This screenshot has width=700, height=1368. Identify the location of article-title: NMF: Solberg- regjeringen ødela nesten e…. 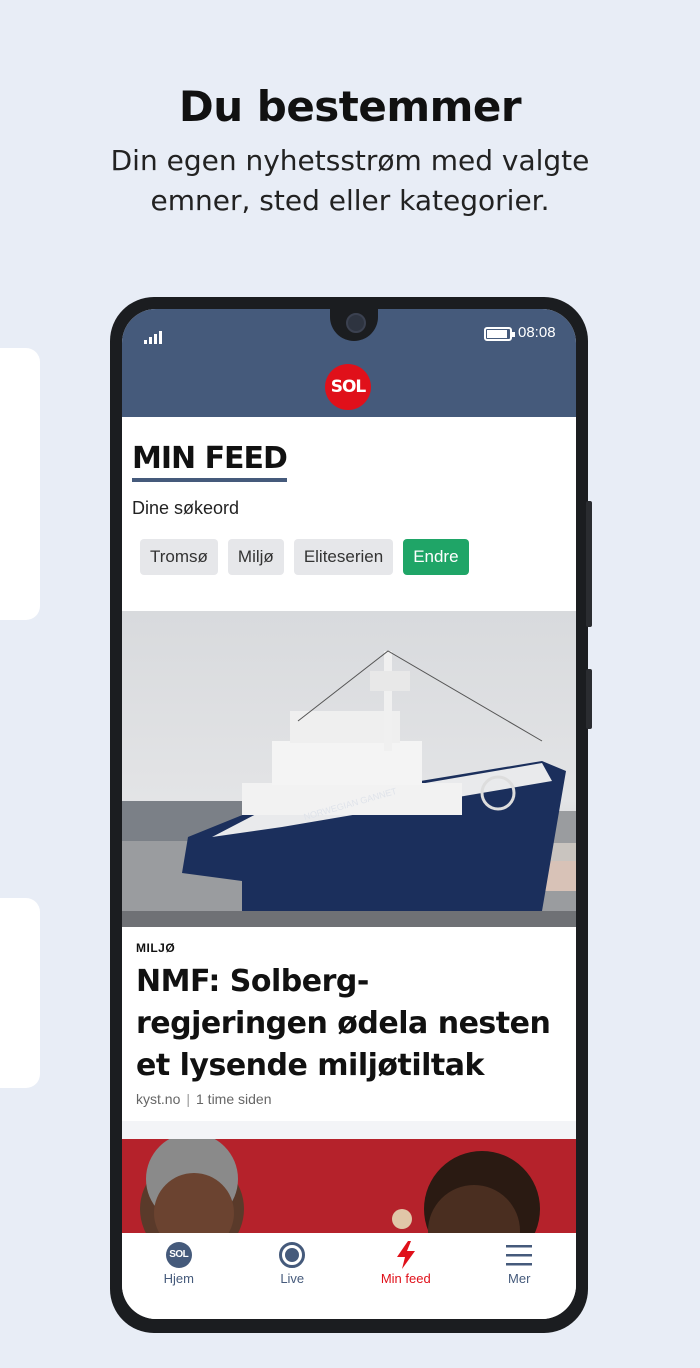
(346, 1024).